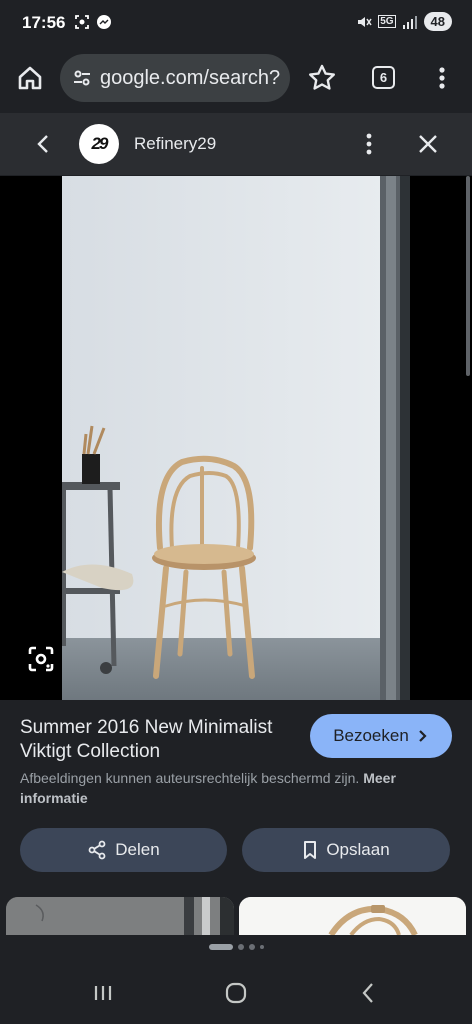  I want to click on chevron-right-icon, so click(423, 736).